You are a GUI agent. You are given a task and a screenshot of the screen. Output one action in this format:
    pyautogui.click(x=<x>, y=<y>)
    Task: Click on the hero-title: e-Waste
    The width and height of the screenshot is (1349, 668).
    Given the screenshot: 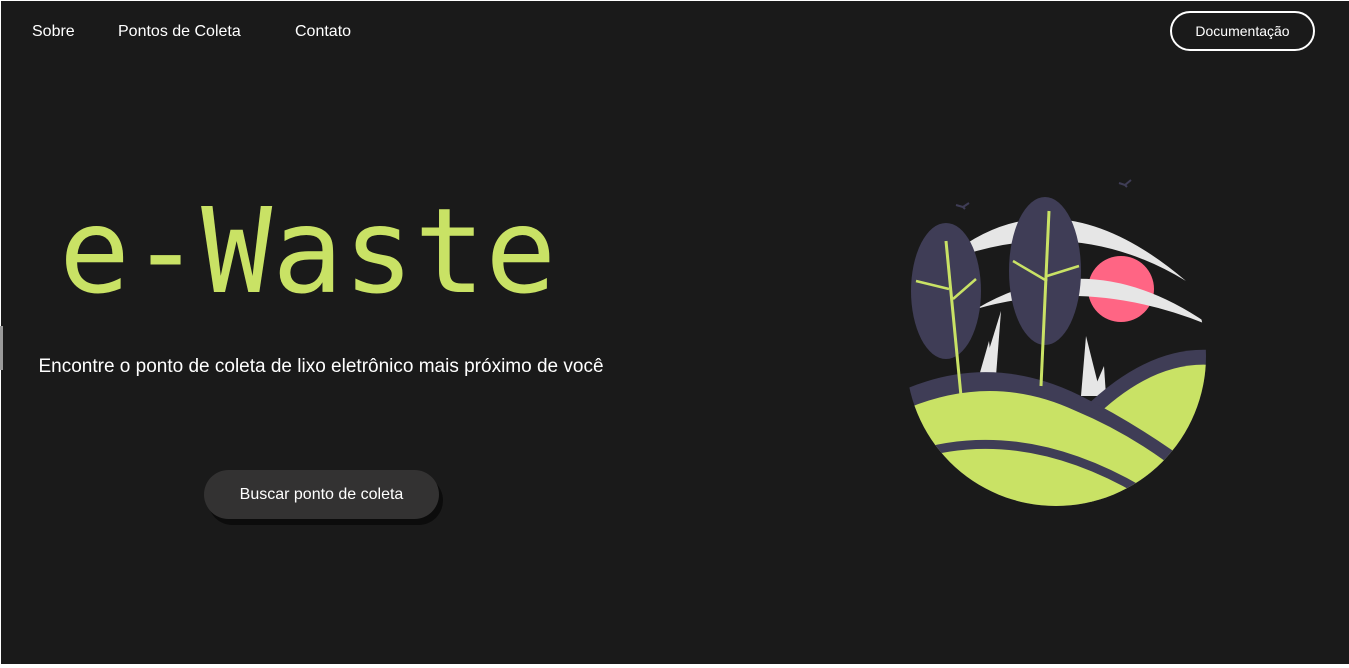 What is the action you would take?
    pyautogui.click(x=308, y=251)
    